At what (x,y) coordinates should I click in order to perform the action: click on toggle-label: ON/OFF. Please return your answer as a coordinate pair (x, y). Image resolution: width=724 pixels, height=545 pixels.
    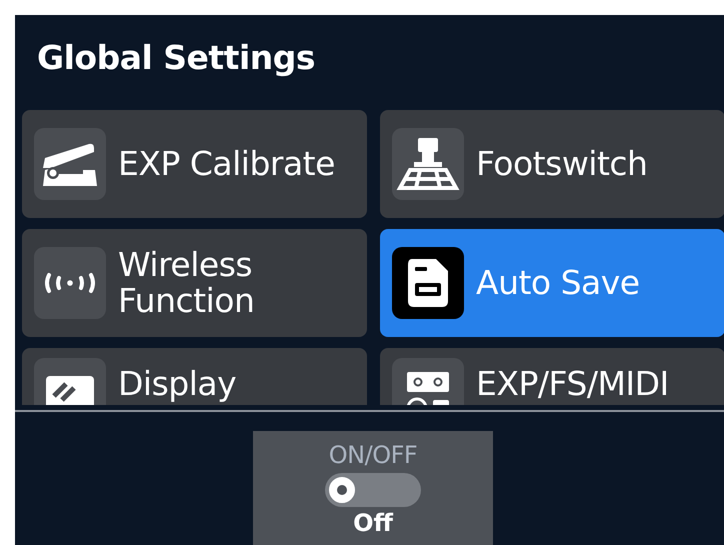
    Looking at the image, I should click on (373, 455).